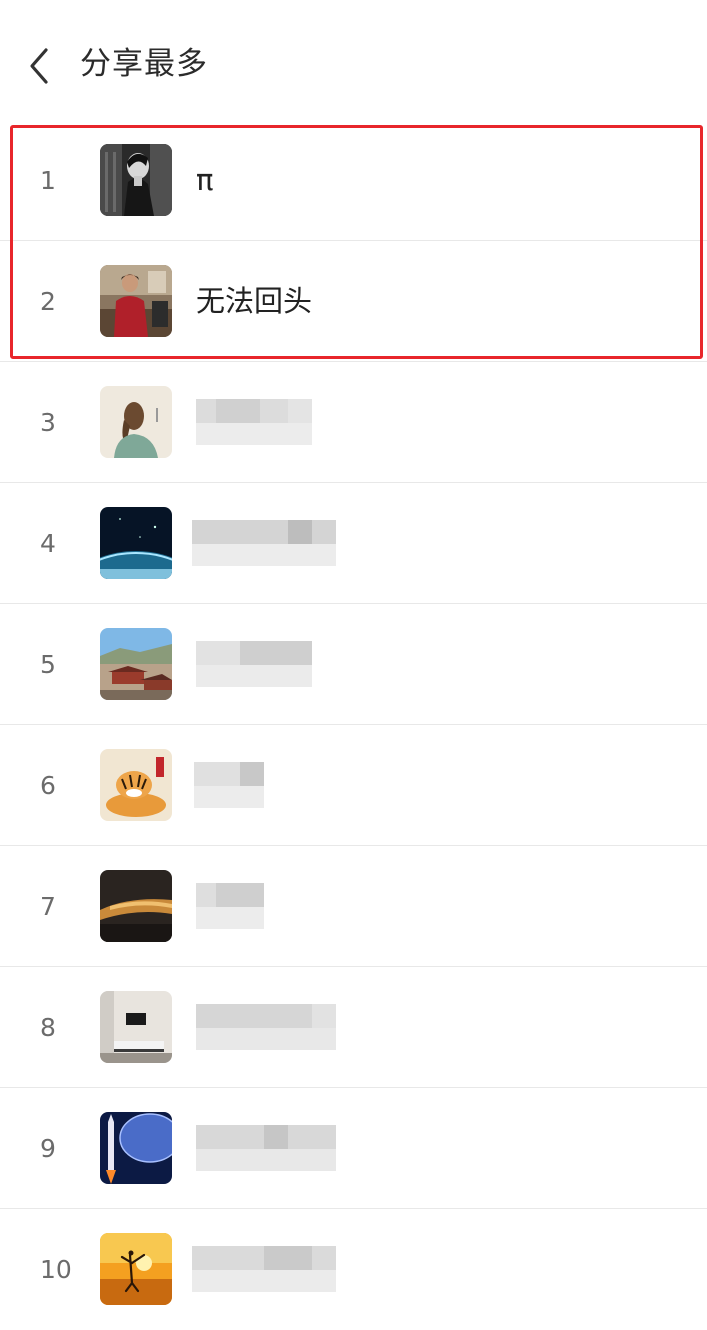 Image resolution: width=707 pixels, height=1330 pixels. What do you see at coordinates (353, 543) in the screenshot?
I see `list-item: 4` at bounding box center [353, 543].